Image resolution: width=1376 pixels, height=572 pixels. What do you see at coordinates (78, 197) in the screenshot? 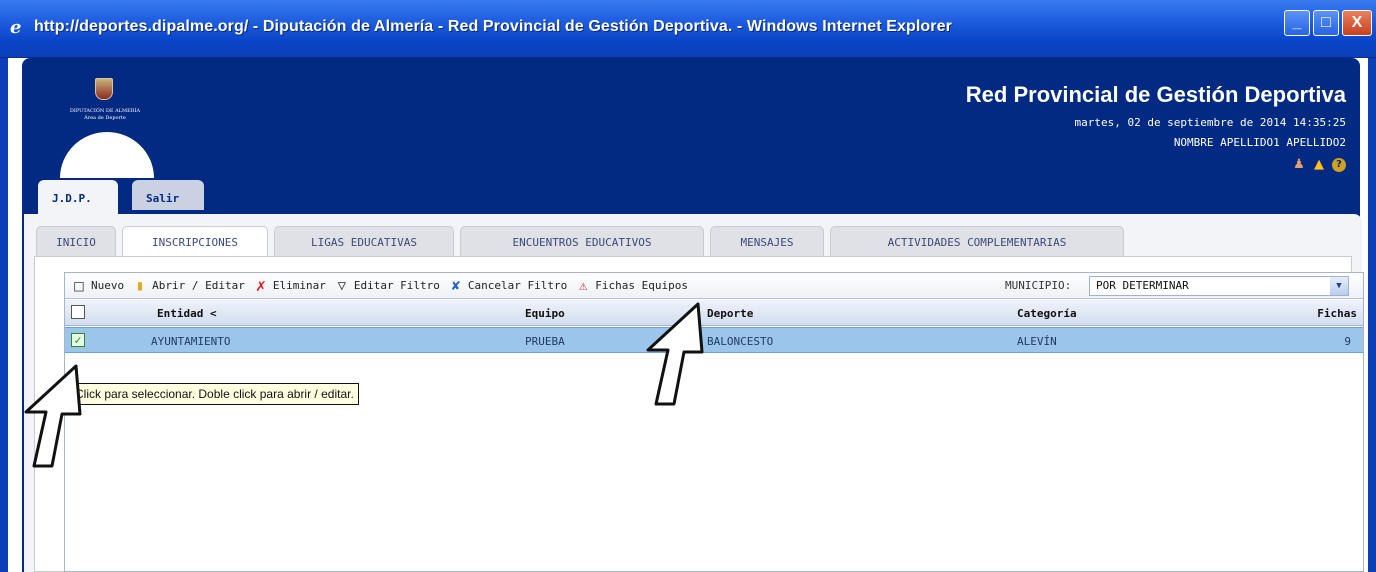
I see `tab-jdp: J.D.P.` at bounding box center [78, 197].